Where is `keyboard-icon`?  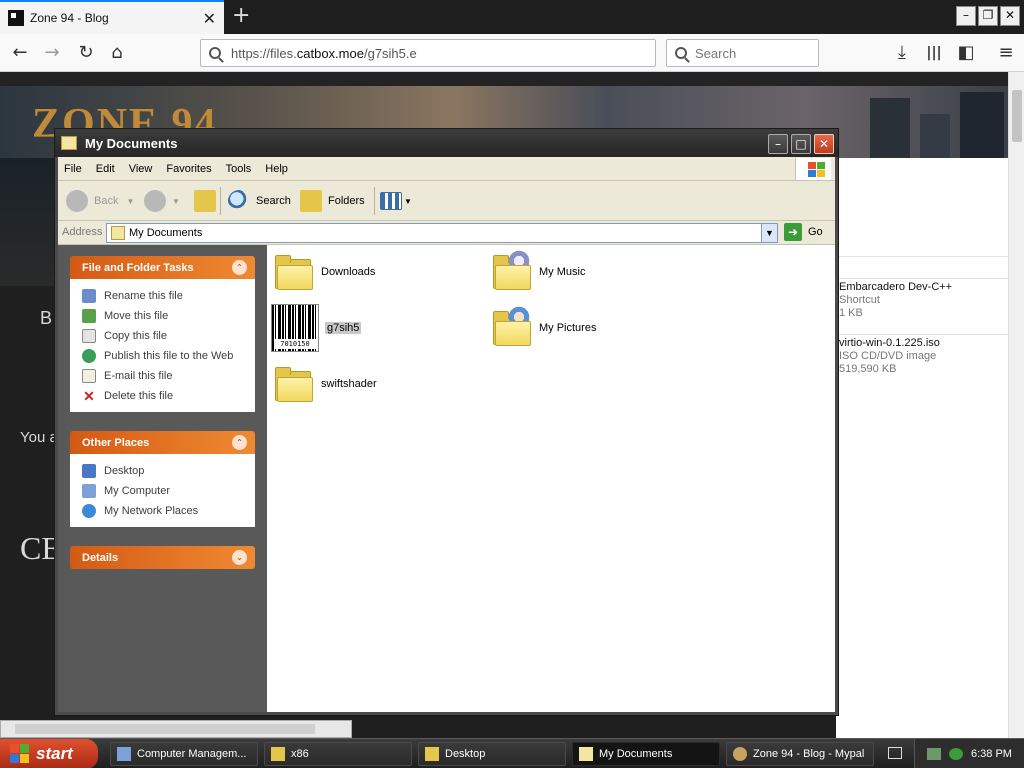 keyboard-icon is located at coordinates (895, 753).